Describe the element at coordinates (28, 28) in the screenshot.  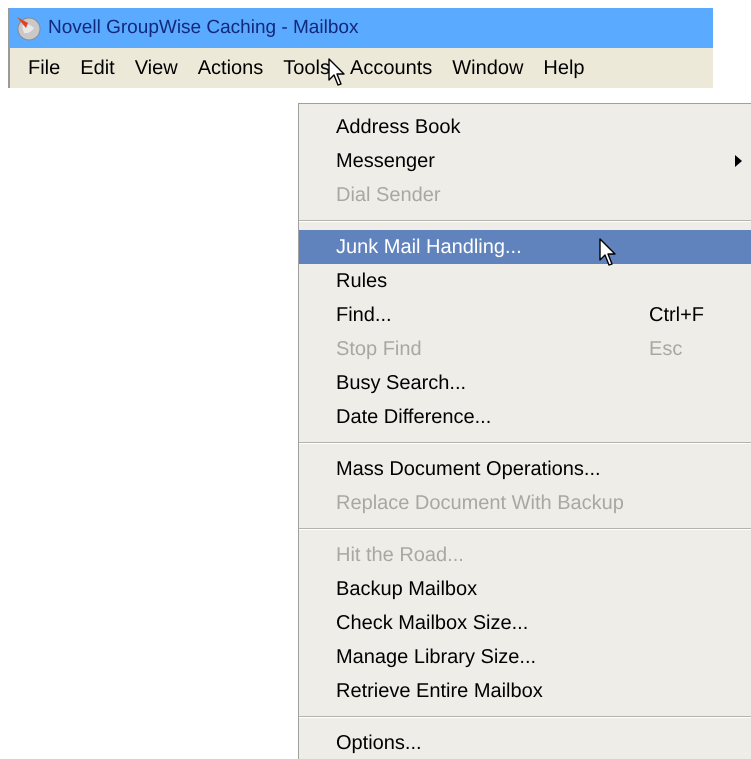
I see `globe-icon` at that location.